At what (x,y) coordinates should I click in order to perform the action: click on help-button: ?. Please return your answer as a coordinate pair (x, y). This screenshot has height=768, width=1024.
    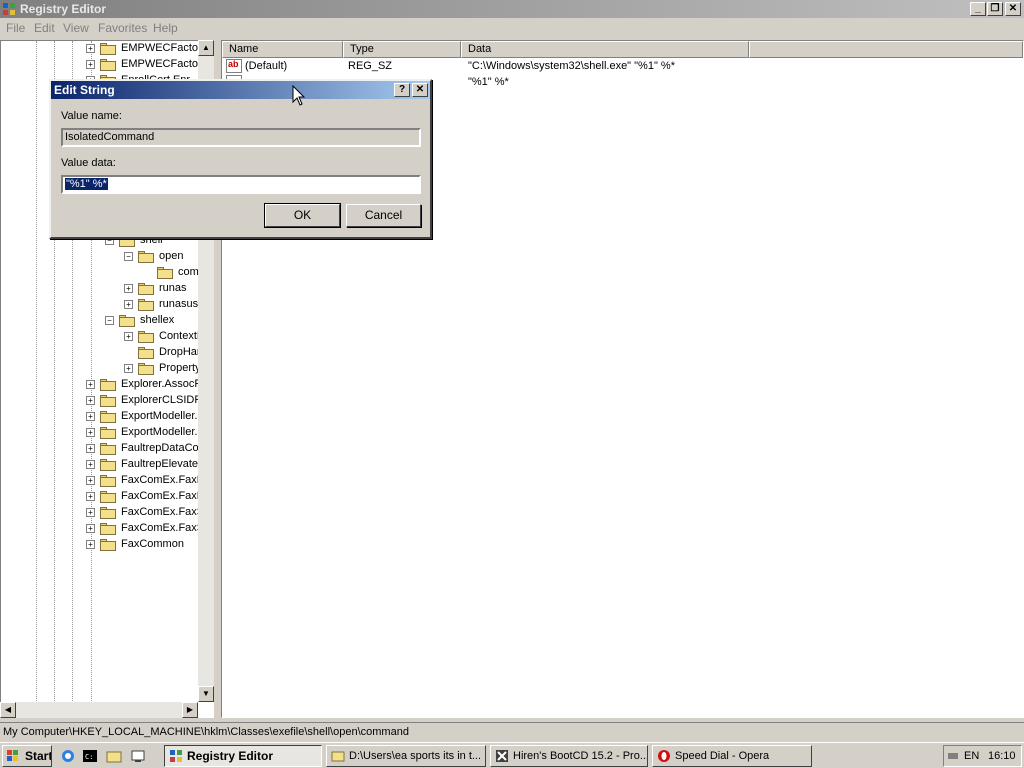
    Looking at the image, I should click on (402, 90).